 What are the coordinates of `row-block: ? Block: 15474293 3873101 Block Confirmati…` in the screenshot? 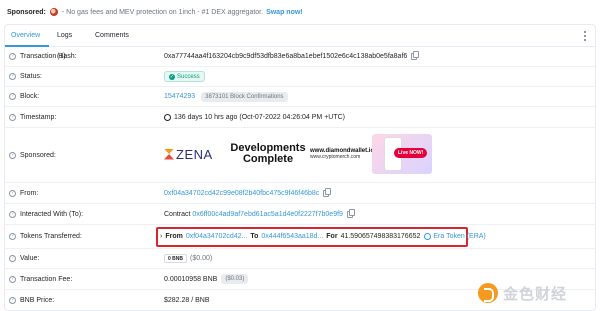 It's located at (300, 97).